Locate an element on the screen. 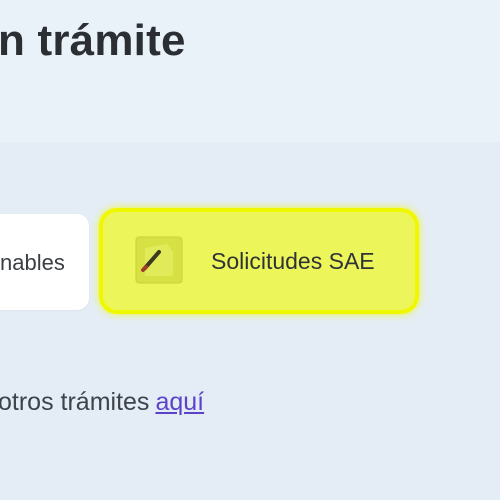  footer-note: otros trámites aquí is located at coordinates (102, 402).